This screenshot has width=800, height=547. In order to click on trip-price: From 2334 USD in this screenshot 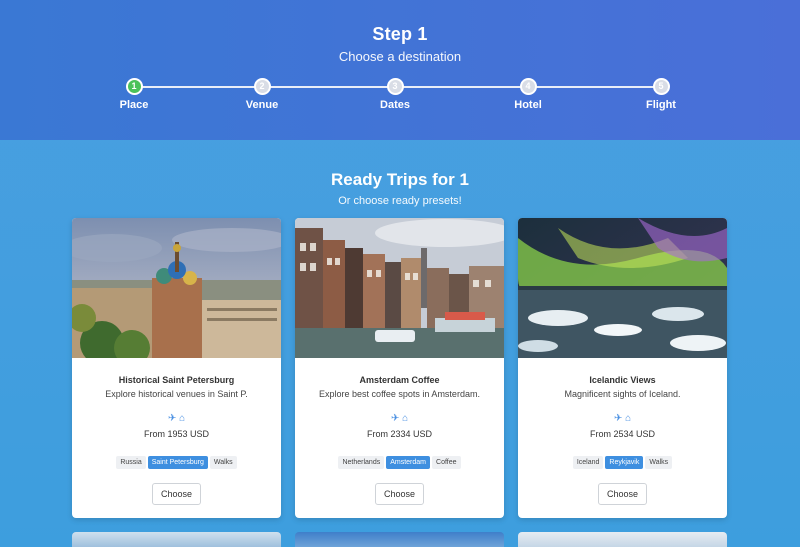, I will do `click(399, 434)`.